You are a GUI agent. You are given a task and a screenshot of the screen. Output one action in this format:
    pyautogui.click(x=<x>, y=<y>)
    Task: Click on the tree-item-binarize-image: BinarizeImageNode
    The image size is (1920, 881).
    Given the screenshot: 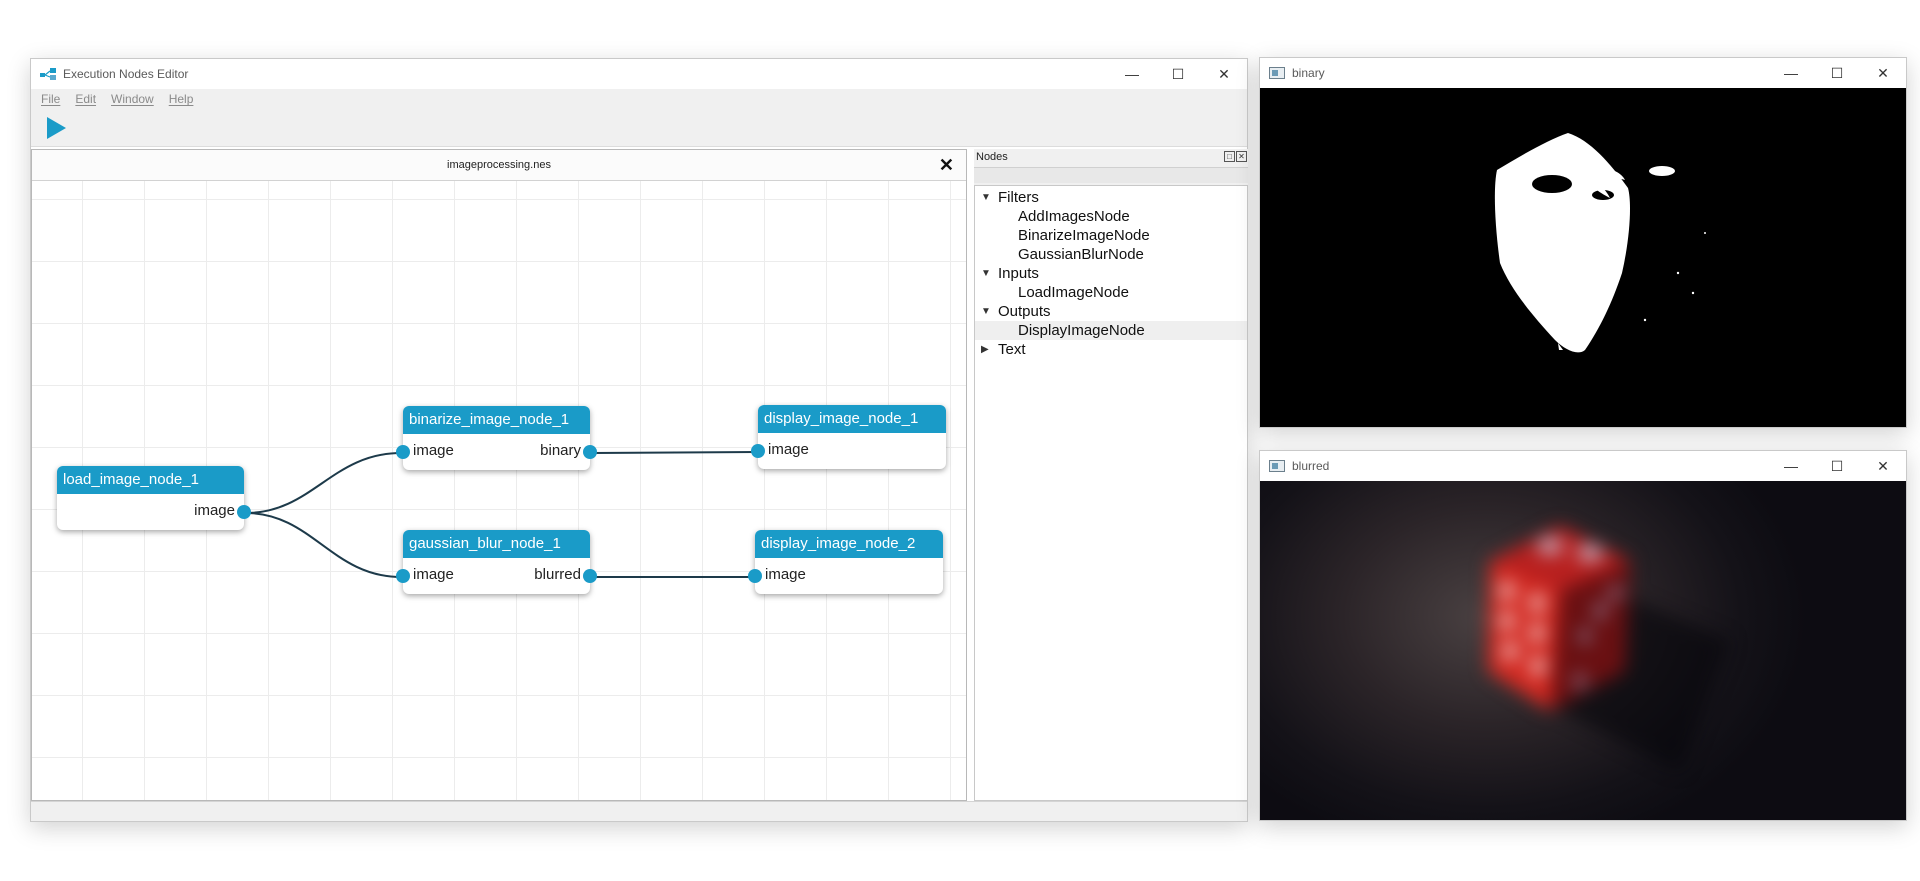 What is the action you would take?
    pyautogui.click(x=1111, y=235)
    